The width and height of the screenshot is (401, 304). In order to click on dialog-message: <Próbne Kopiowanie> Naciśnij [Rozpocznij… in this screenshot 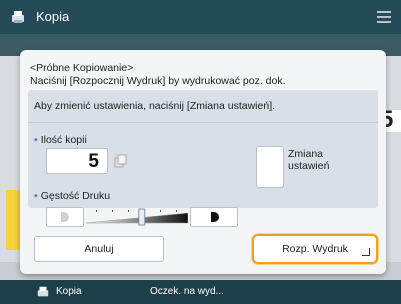, I will do `click(200, 75)`.